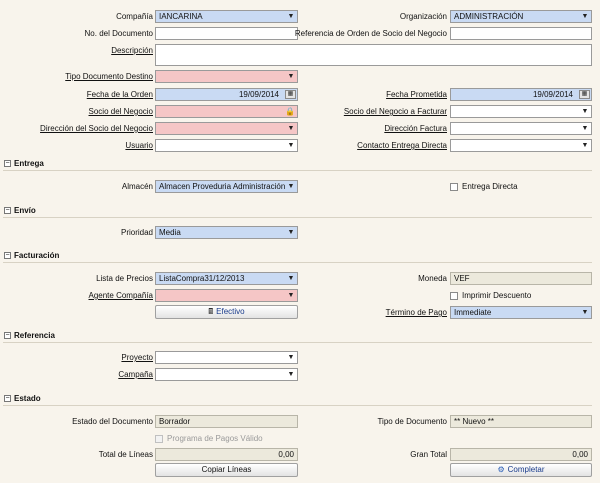  I want to click on efectivo-button-label: Efectivo, so click(230, 311).